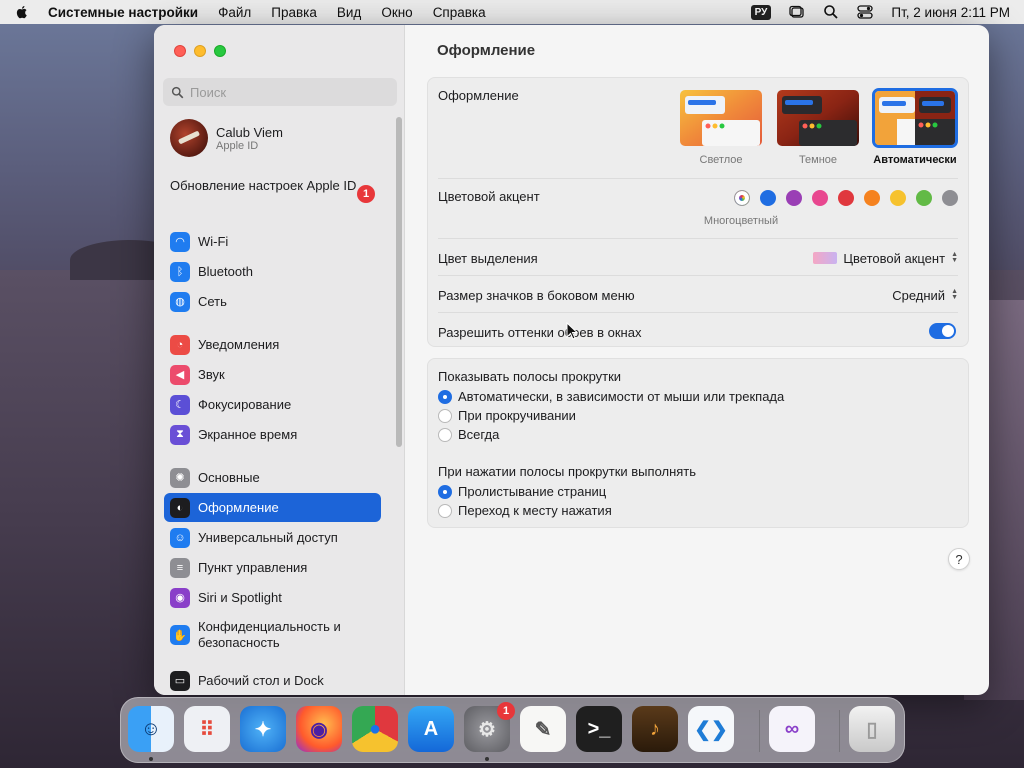 This screenshot has width=1024, height=768. What do you see at coordinates (268, 537) in the screenshot?
I see `sidebar-item-label: Универсальный доступ` at bounding box center [268, 537].